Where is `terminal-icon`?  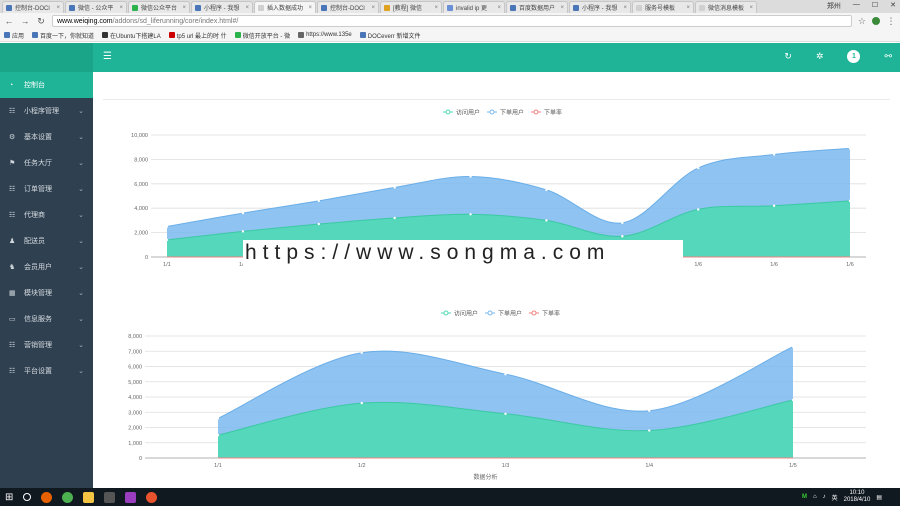
terminal-icon is located at coordinates (110, 497).